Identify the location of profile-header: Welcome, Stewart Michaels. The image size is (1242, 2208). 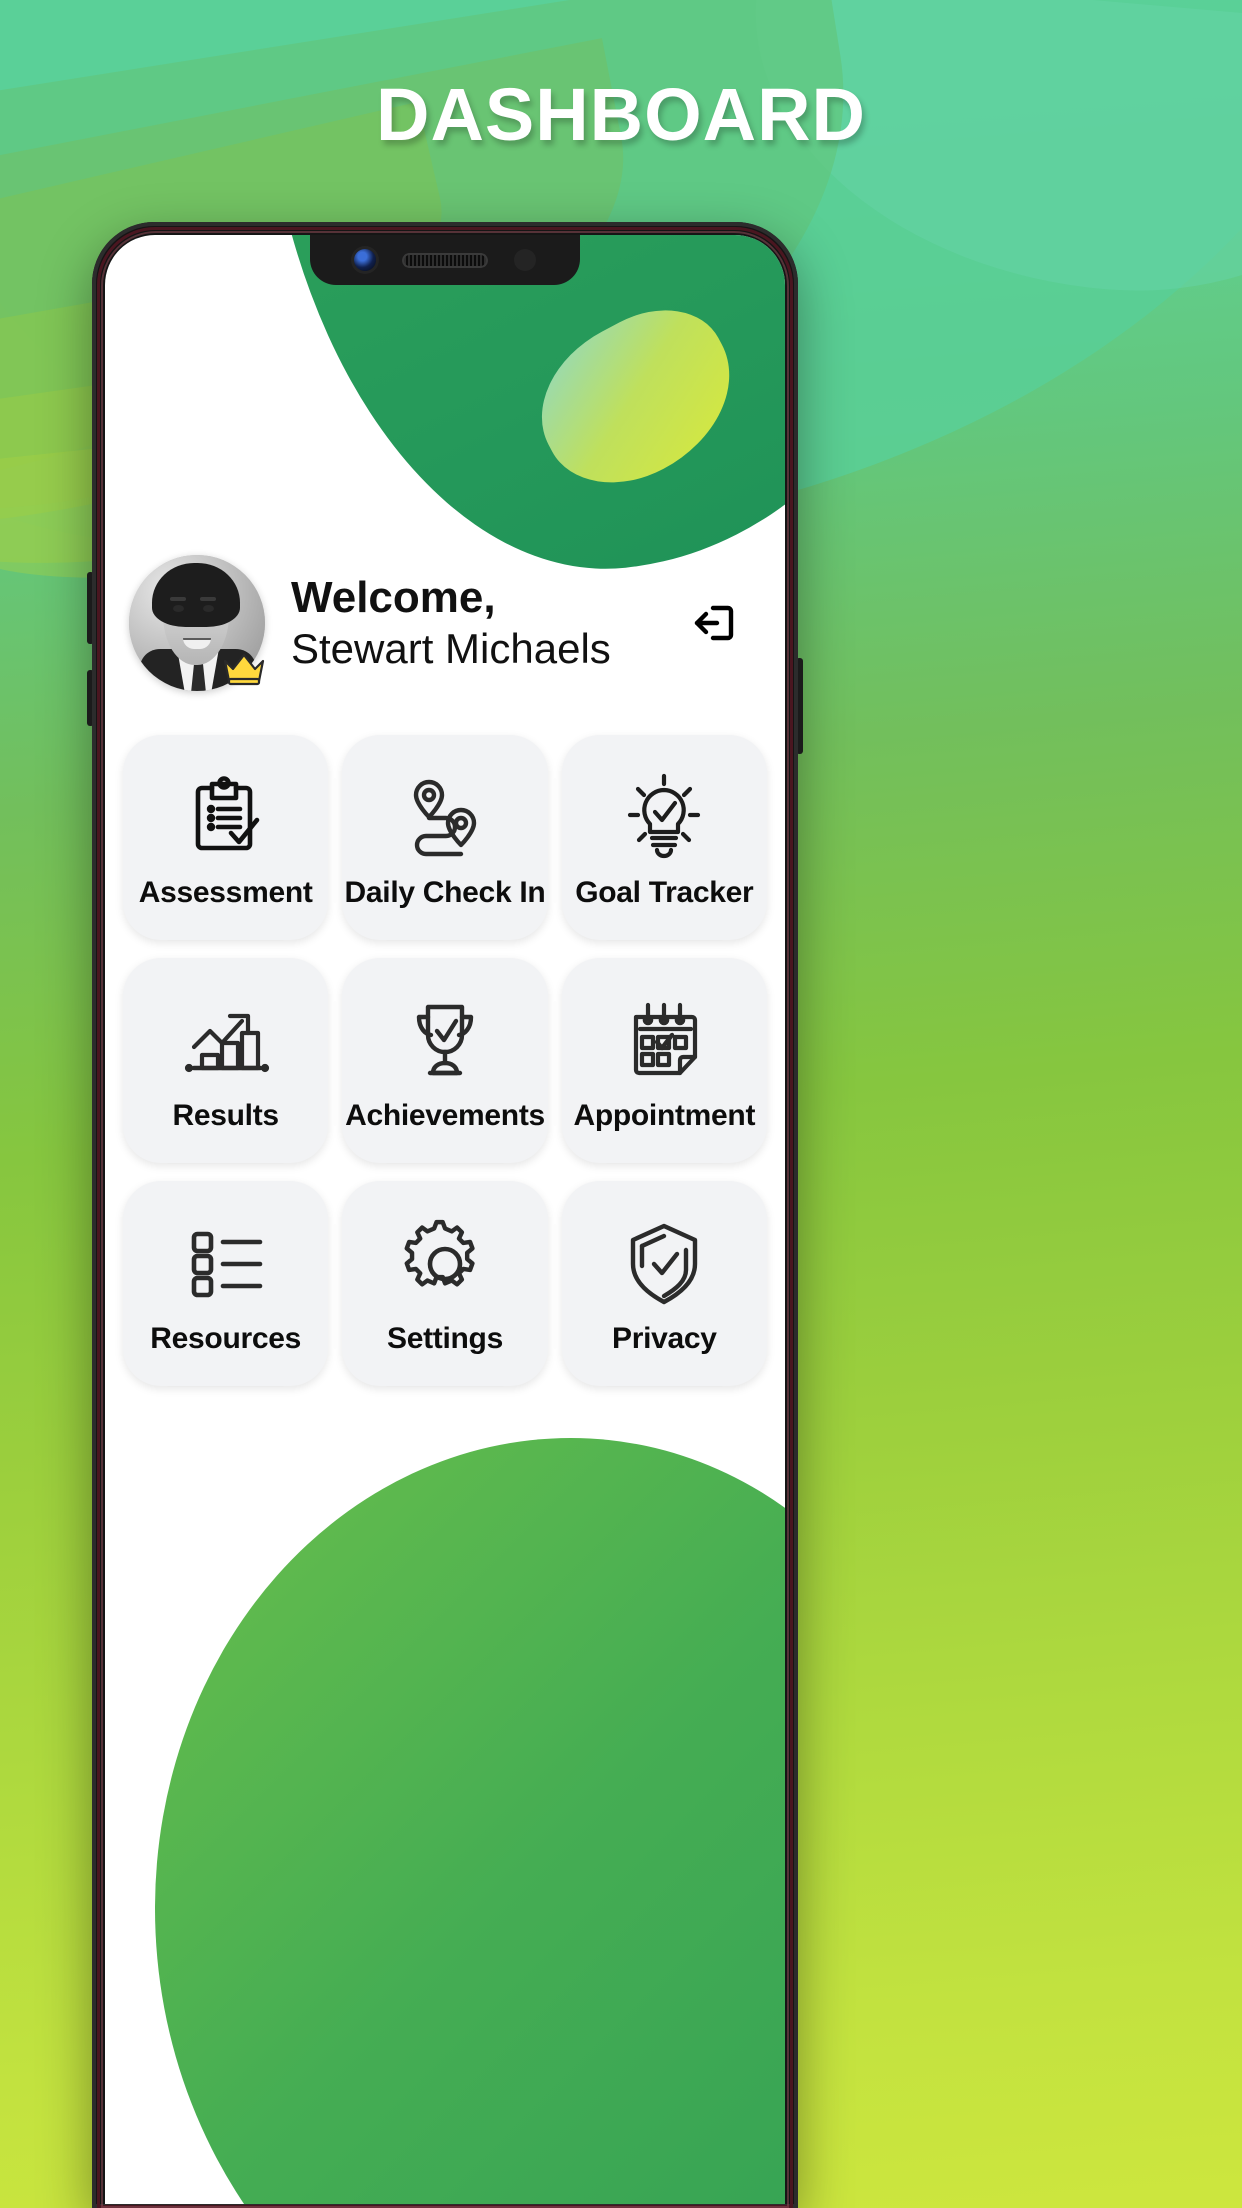
(445, 623).